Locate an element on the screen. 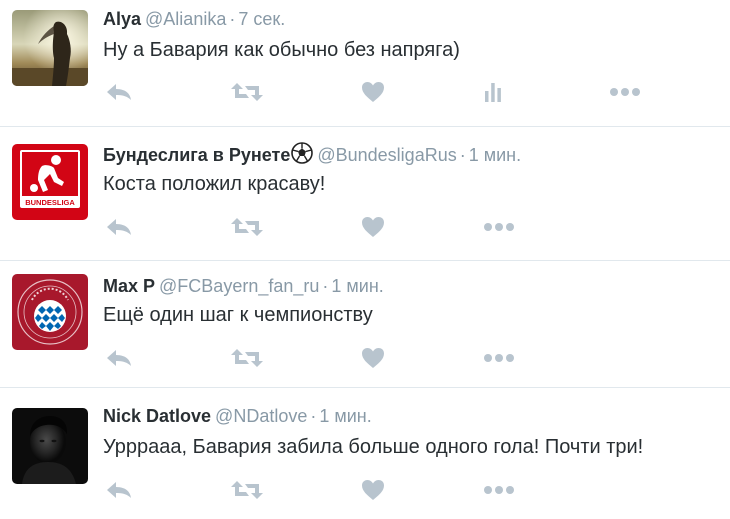 The width and height of the screenshot is (730, 519). tweet-text: Ещё один шаг к чемпионству is located at coordinates (238, 315).